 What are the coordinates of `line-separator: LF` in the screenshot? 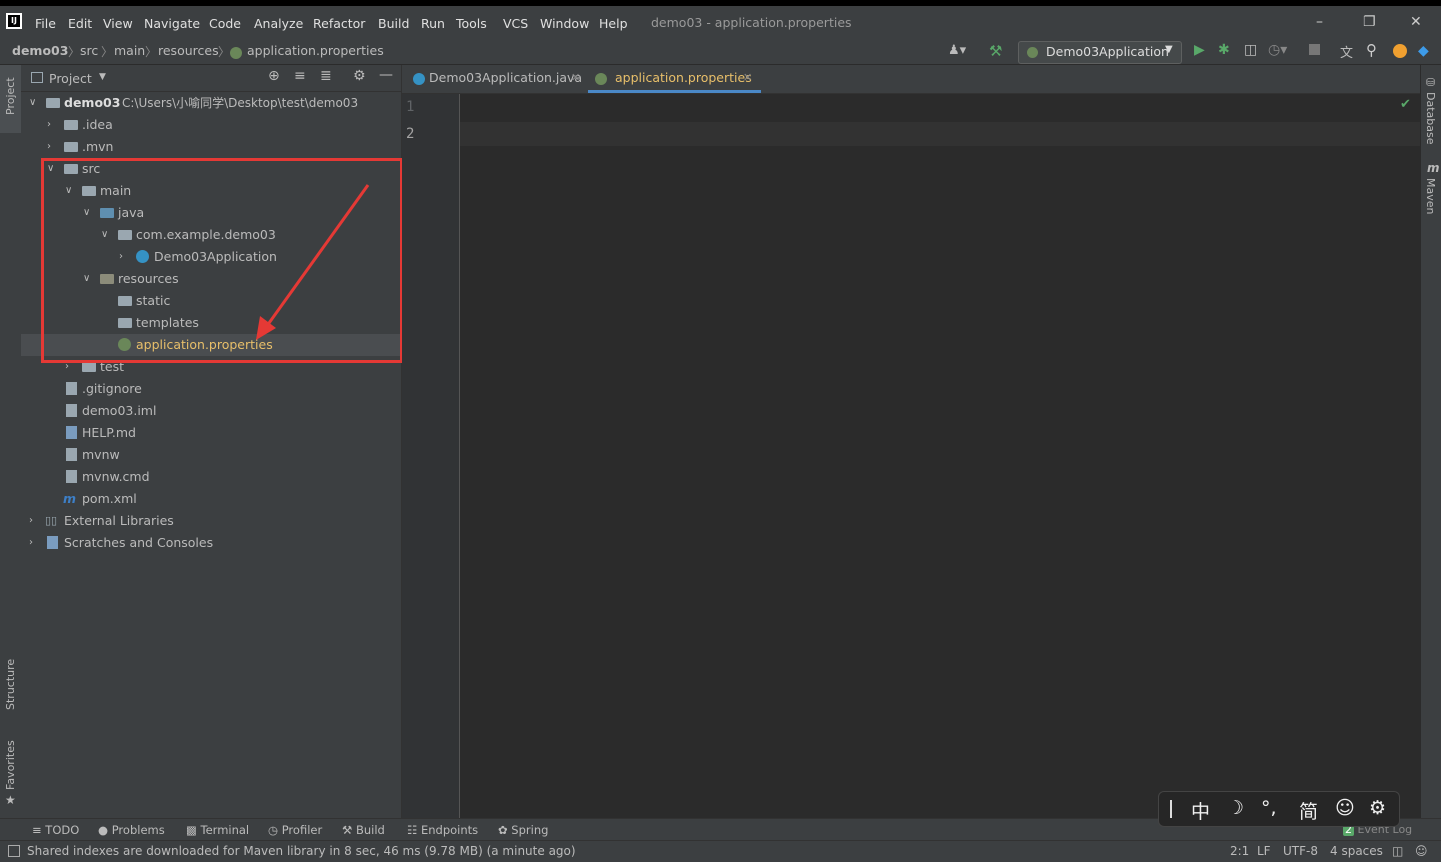 It's located at (1264, 851).